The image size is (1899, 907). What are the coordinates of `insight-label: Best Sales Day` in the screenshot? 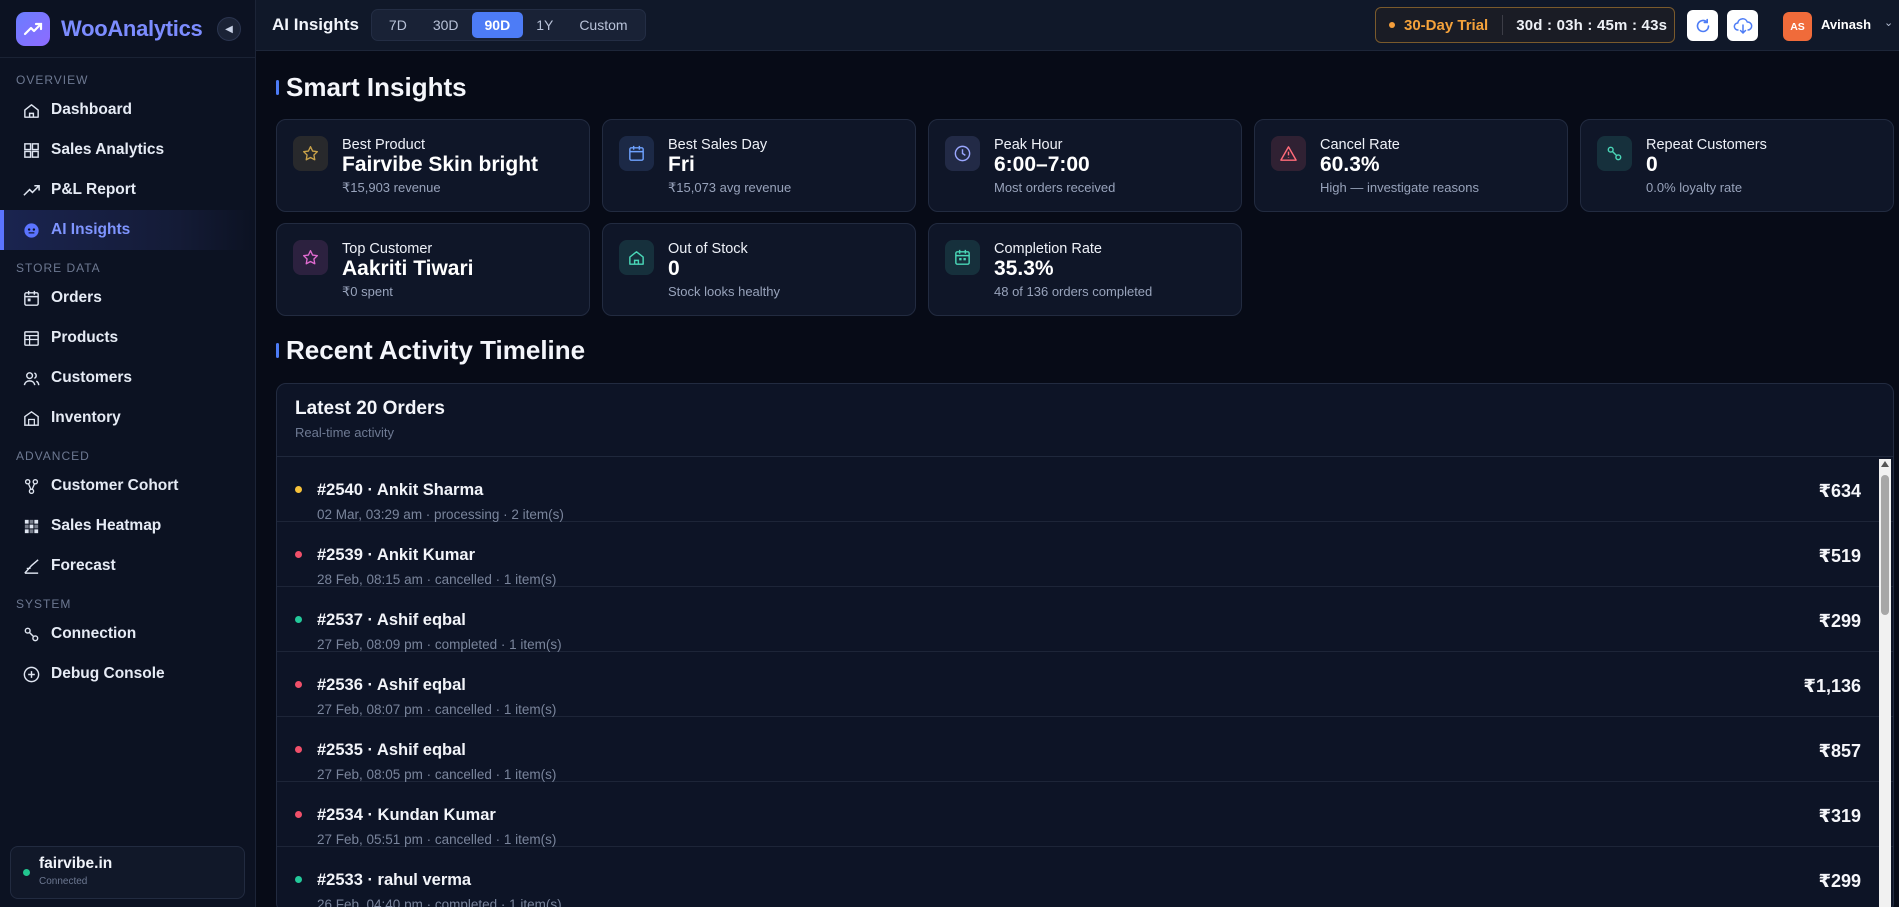 It's located at (718, 145).